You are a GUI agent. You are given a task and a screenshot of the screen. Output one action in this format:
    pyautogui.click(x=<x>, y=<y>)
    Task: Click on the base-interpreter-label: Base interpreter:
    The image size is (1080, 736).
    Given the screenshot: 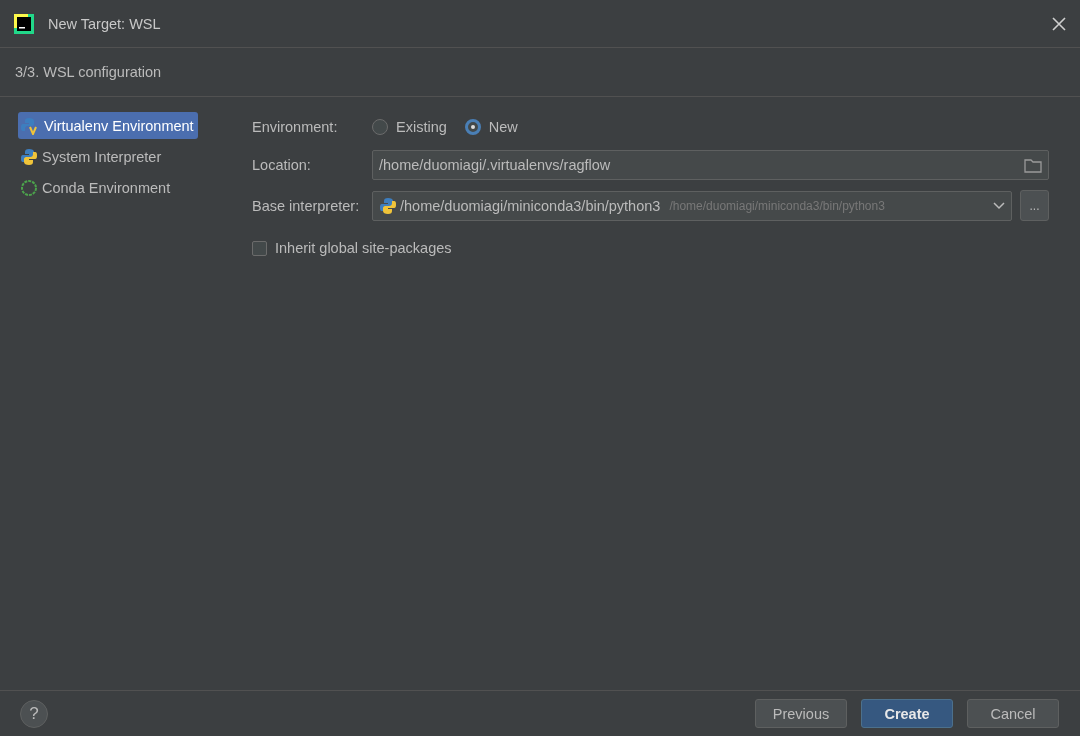 What is the action you would take?
    pyautogui.click(x=306, y=205)
    